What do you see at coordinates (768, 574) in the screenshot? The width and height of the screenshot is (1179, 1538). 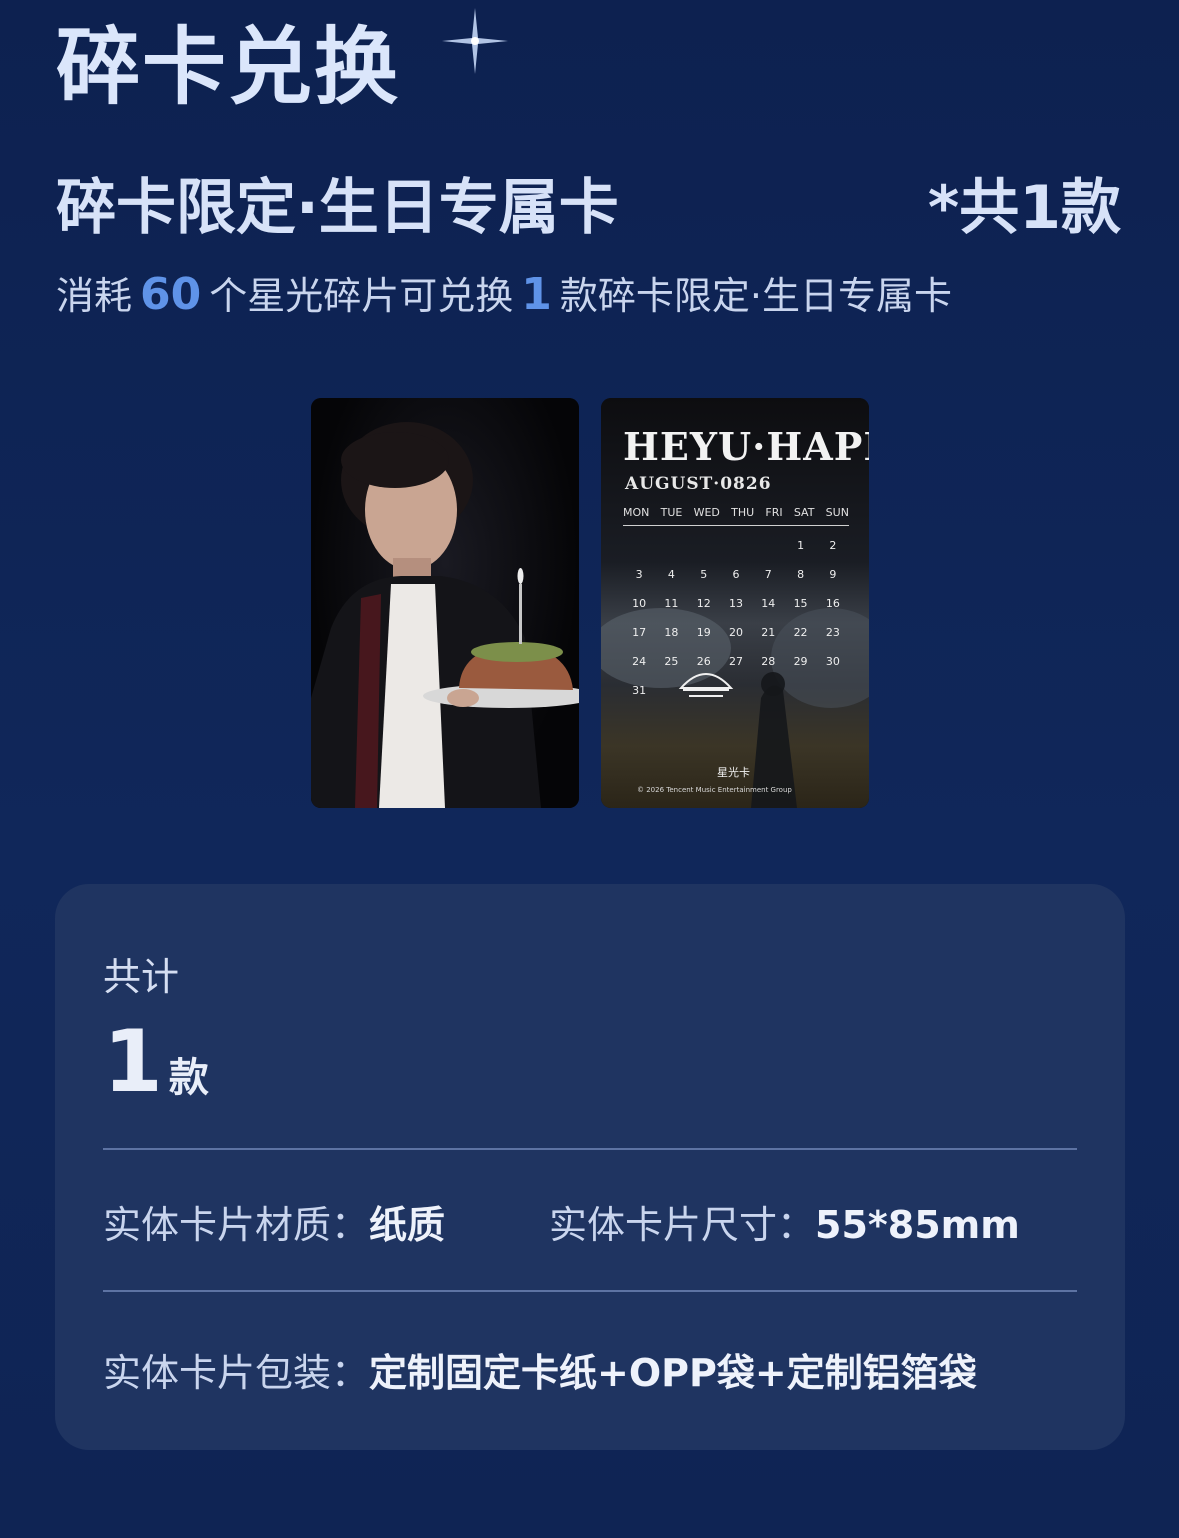 I see `calendar-day: 7` at bounding box center [768, 574].